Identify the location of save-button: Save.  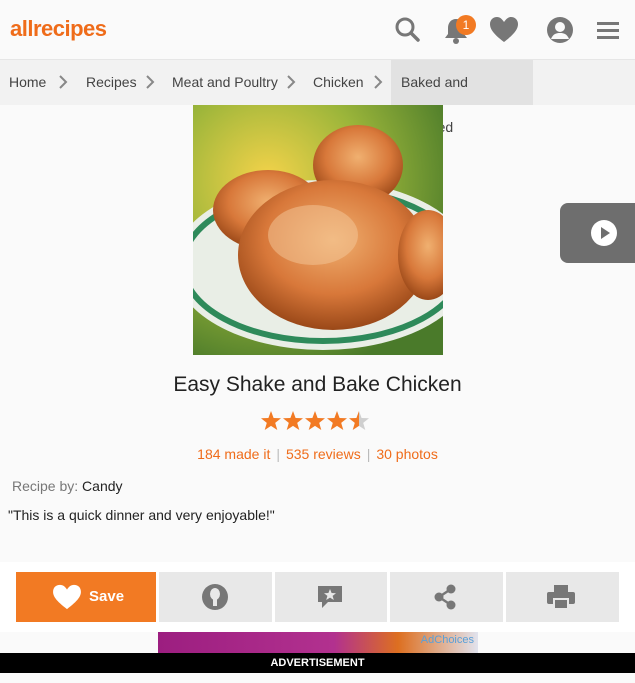
(86, 597).